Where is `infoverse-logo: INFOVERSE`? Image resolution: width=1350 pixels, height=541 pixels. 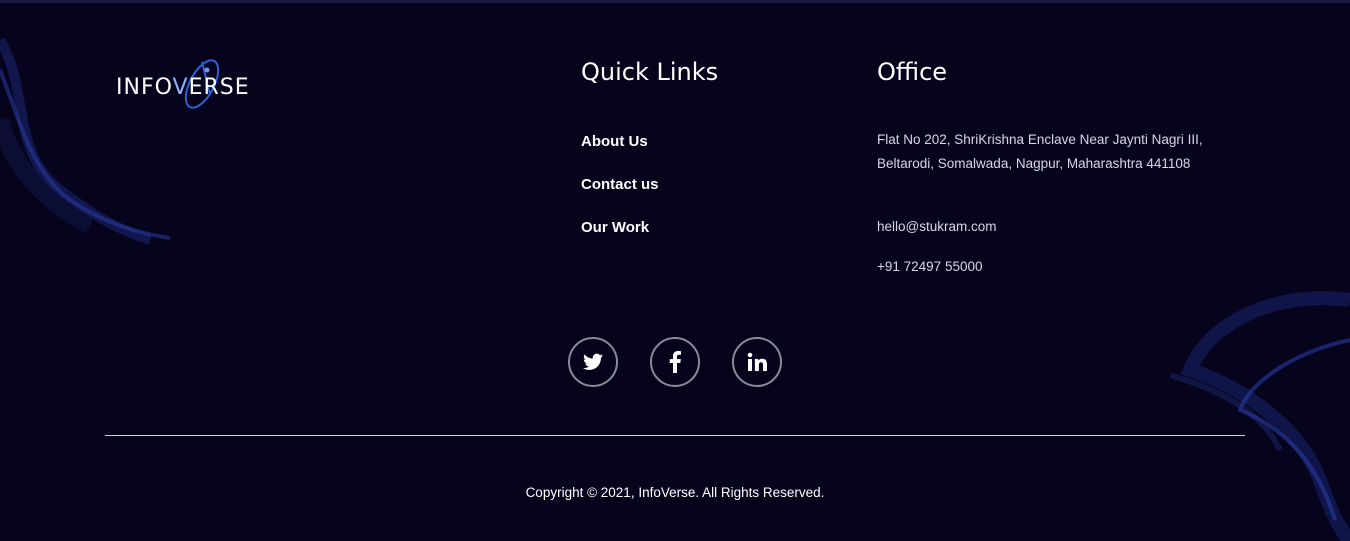 infoverse-logo: INFOVERSE is located at coordinates (211, 82).